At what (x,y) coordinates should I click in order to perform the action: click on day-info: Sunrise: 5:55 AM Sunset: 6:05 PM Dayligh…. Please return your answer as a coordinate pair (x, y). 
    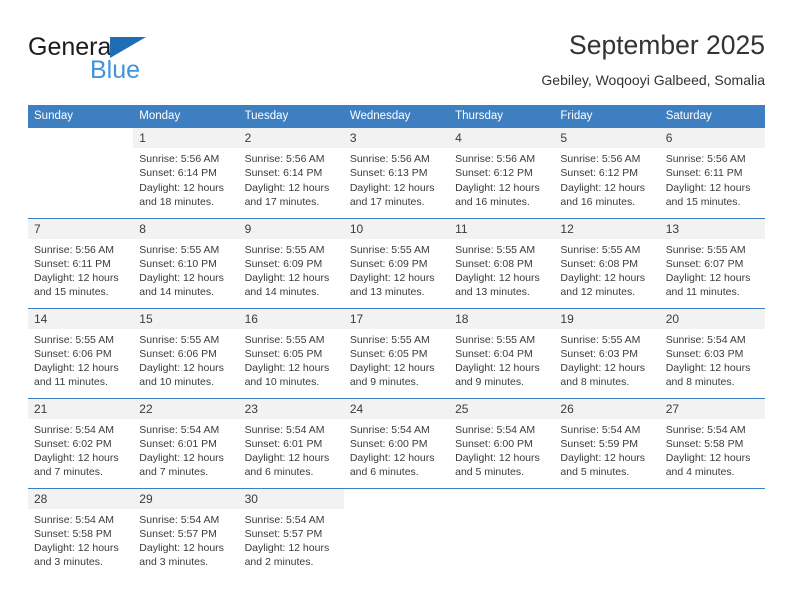
    Looking at the image, I should click on (291, 359).